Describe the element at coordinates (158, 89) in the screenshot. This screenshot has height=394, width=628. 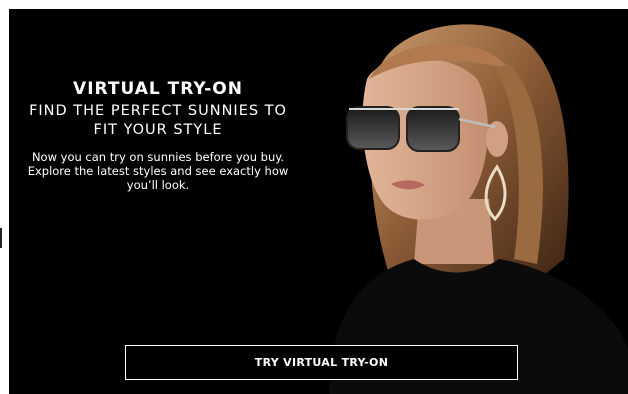
I see `promo-title: VIRTUAL TRY-ON` at that location.